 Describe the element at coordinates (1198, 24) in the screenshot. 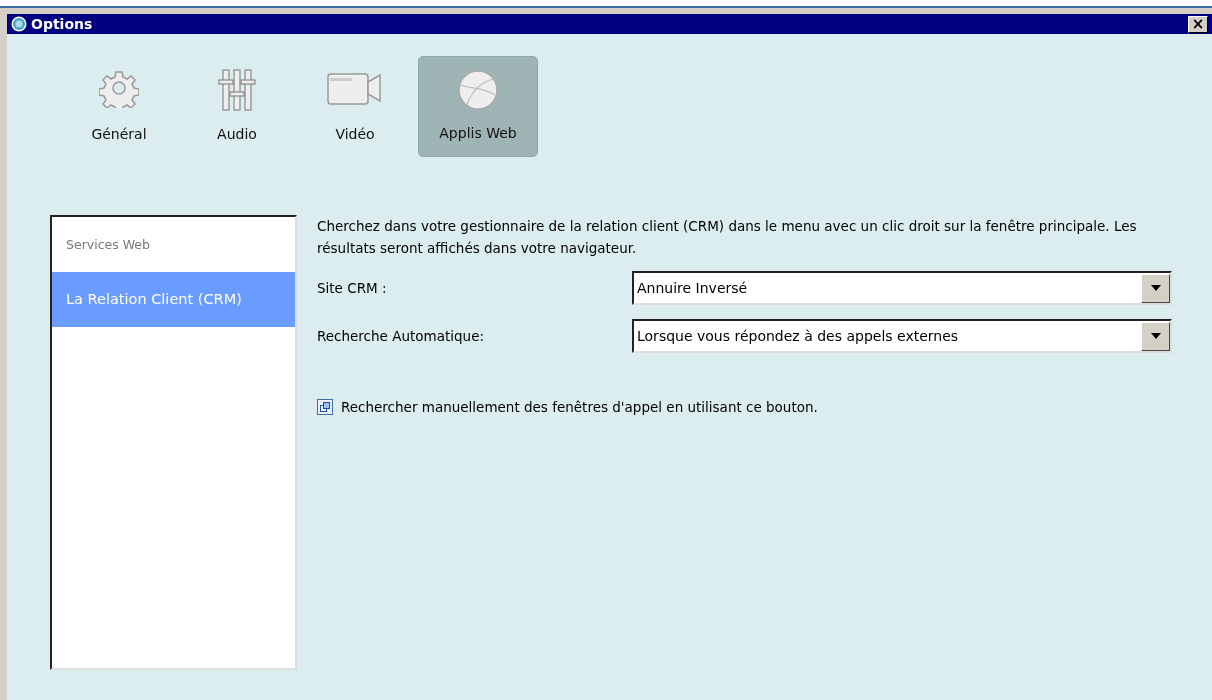

I see `close-button: ×` at that location.